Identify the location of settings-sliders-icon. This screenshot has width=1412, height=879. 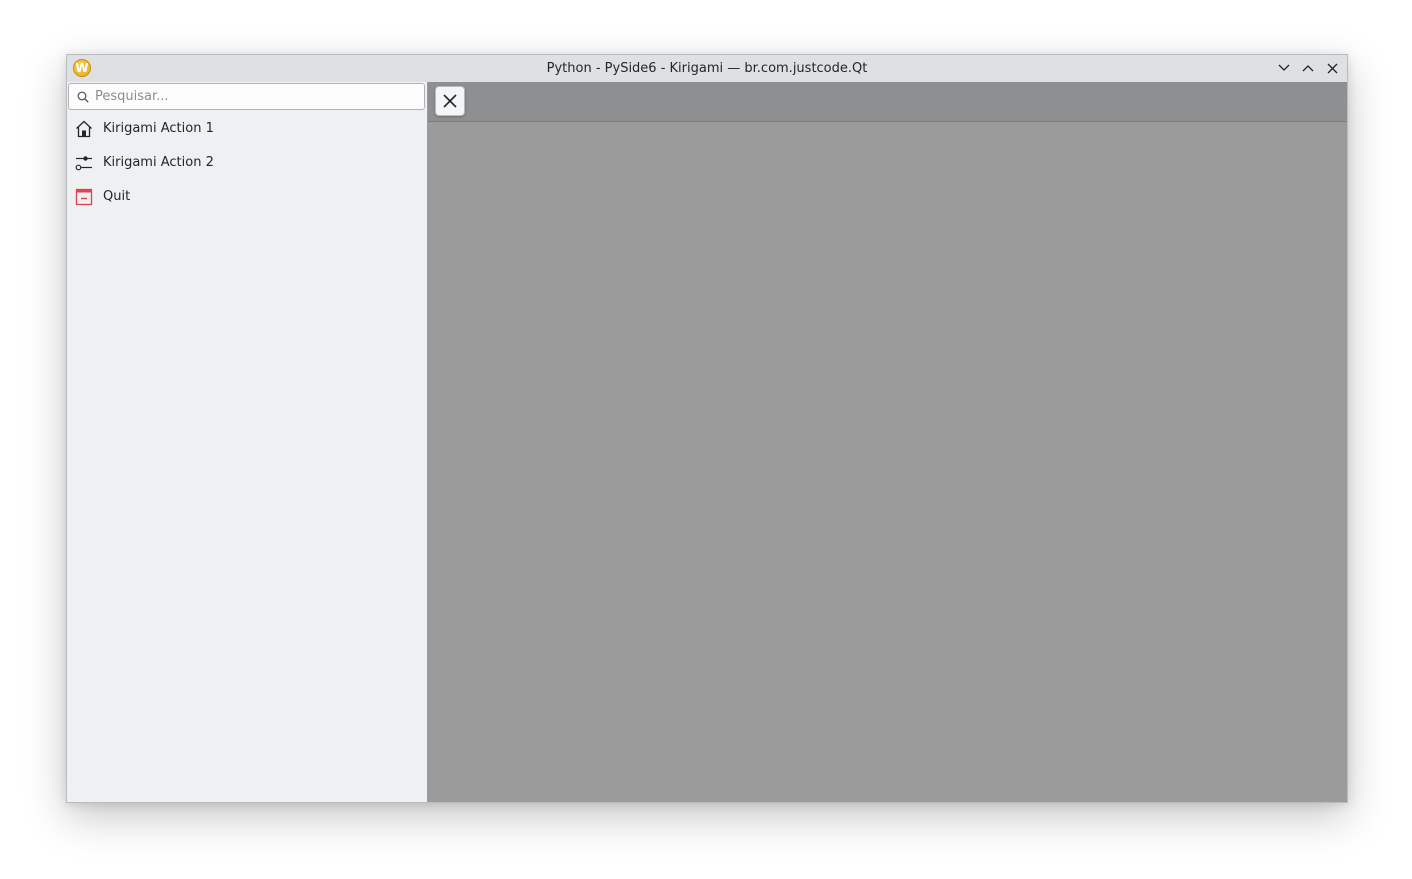
(83, 163).